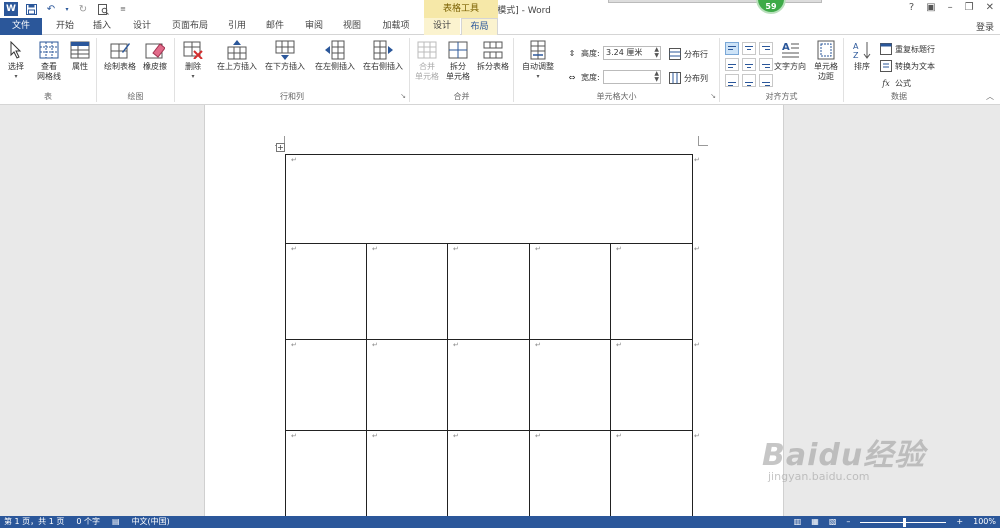  Describe the element at coordinates (790, 56) in the screenshot. I see `text-direction-button: A 文字方向` at that location.